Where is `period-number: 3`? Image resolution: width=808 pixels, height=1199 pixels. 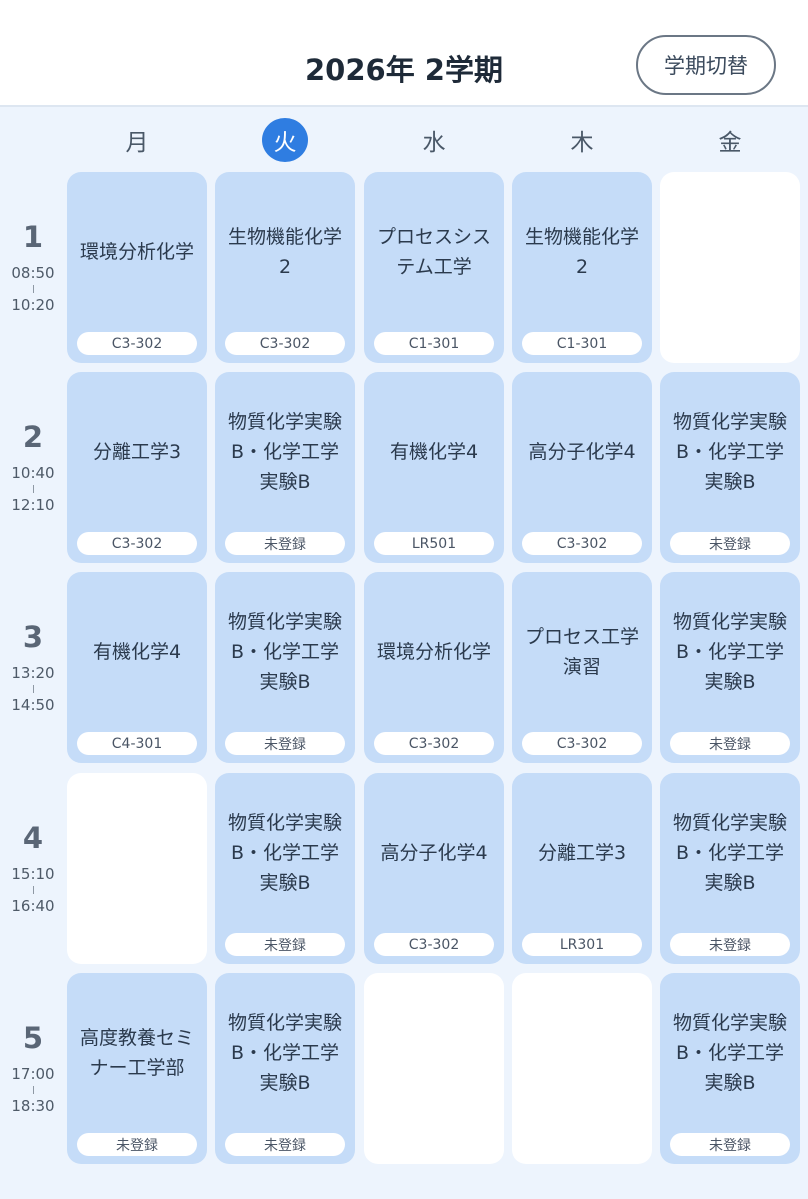
period-number: 3 is located at coordinates (33, 637).